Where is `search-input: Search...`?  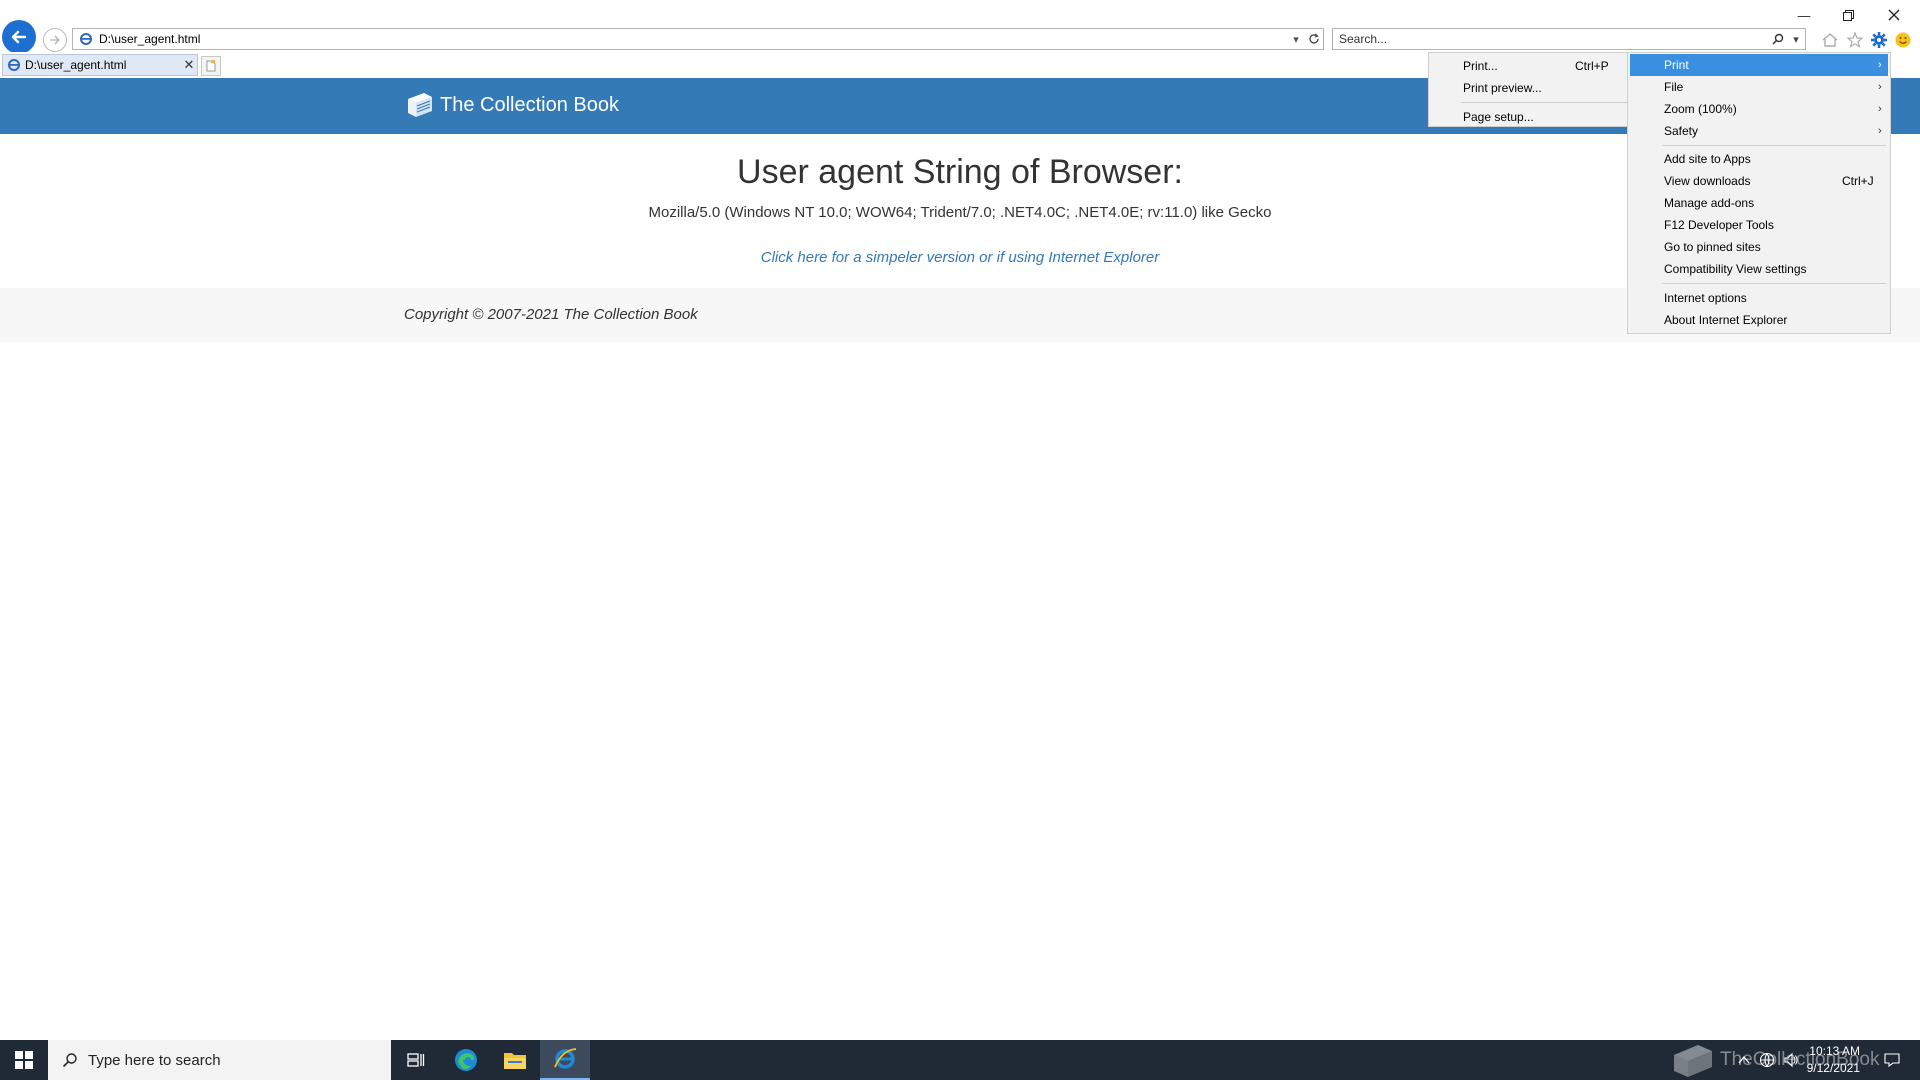
search-input: Search... is located at coordinates (1551, 39).